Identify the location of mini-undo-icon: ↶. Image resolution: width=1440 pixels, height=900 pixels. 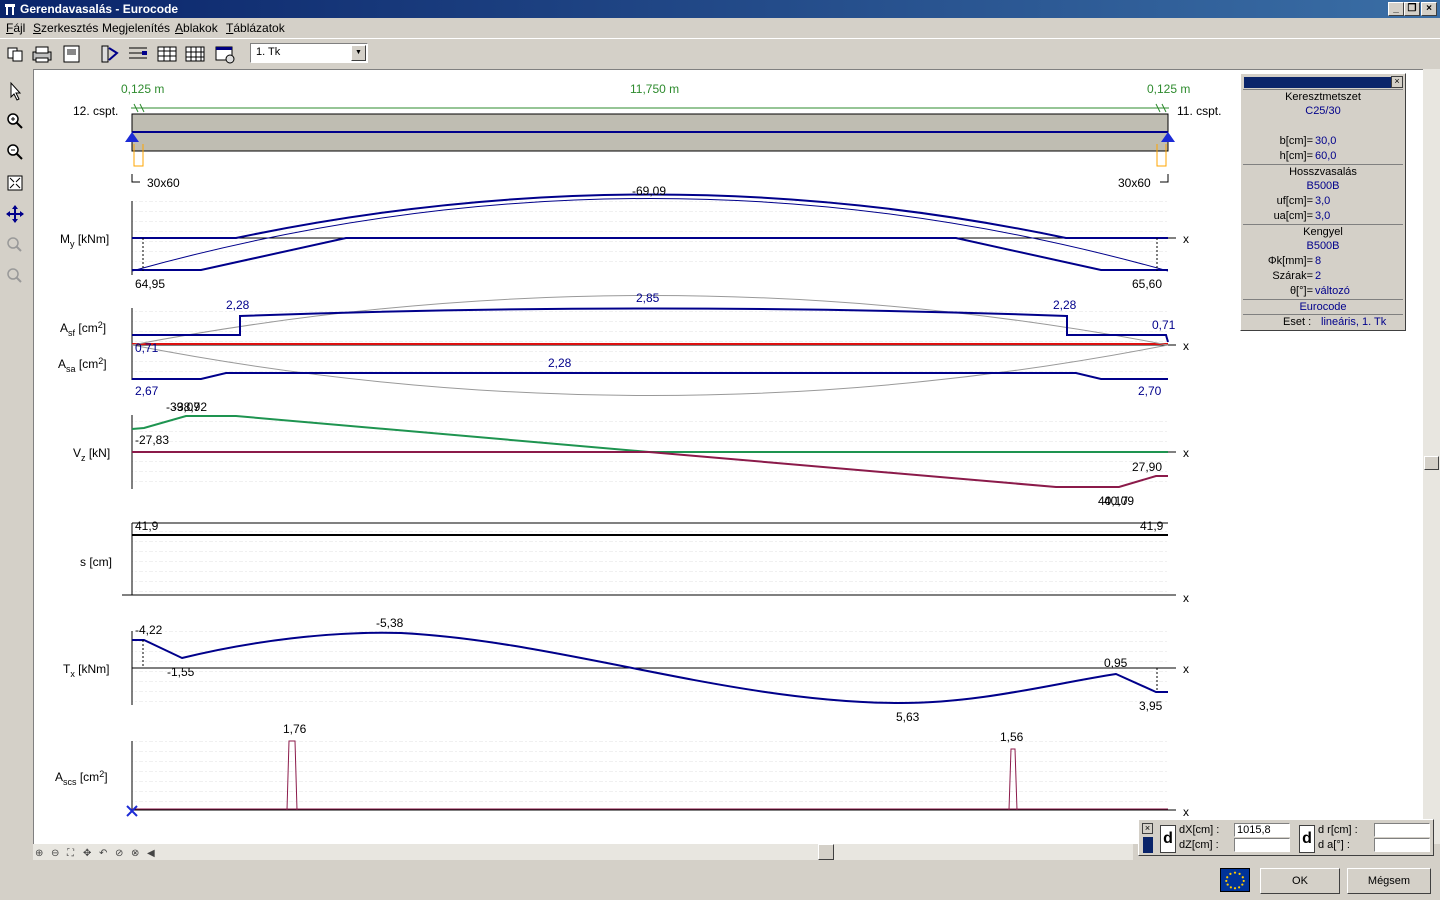
(107, 853).